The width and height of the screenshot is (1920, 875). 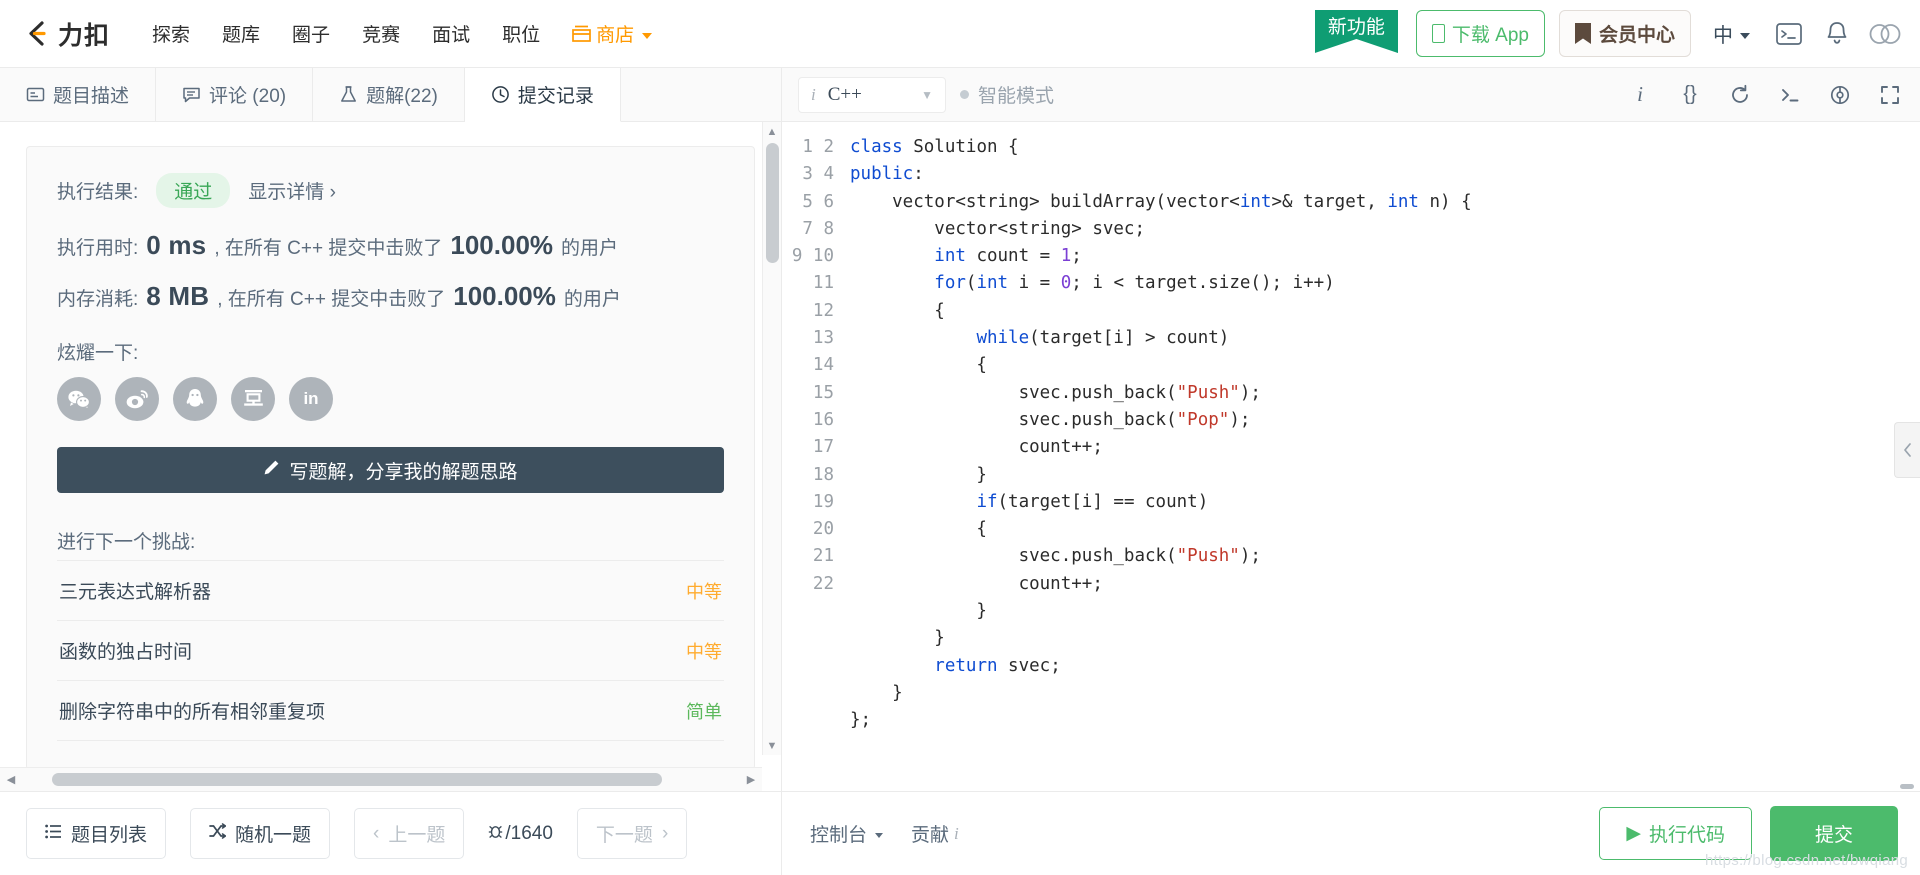 I want to click on left-pane-horizontal-scrollbar: ◀ ▶, so click(x=381, y=779).